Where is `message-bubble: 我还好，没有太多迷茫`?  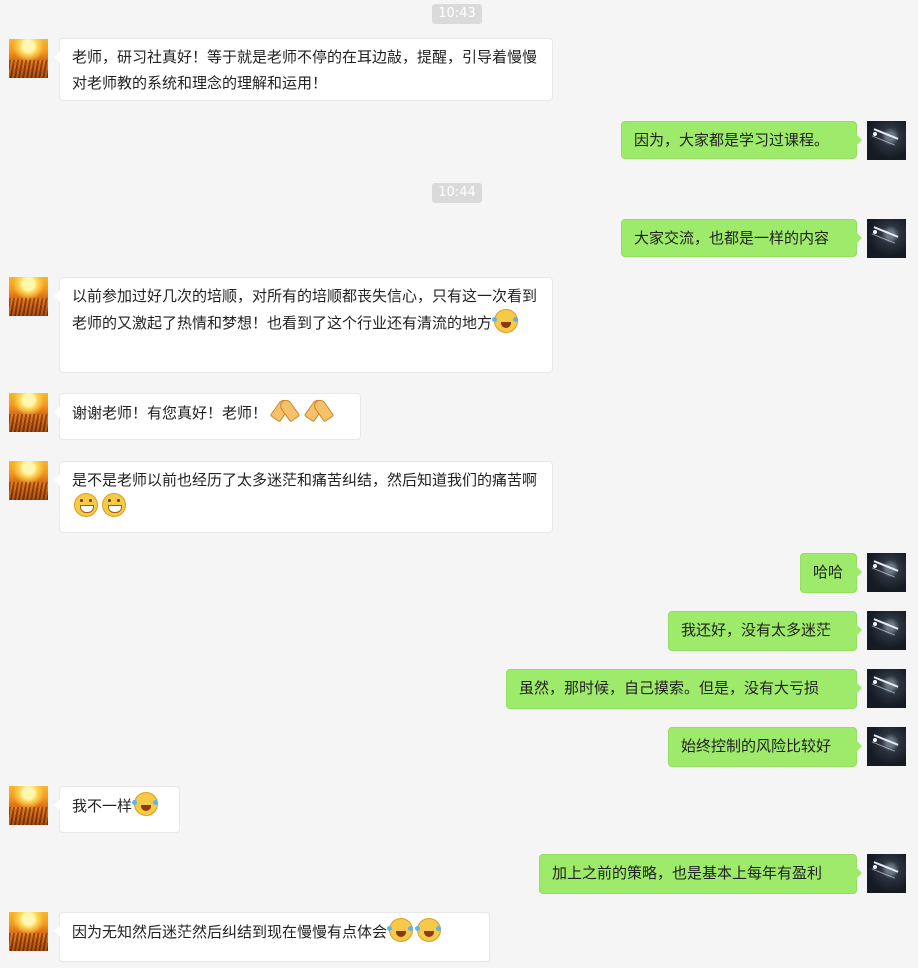 message-bubble: 我还好，没有太多迷茫 is located at coordinates (765, 631).